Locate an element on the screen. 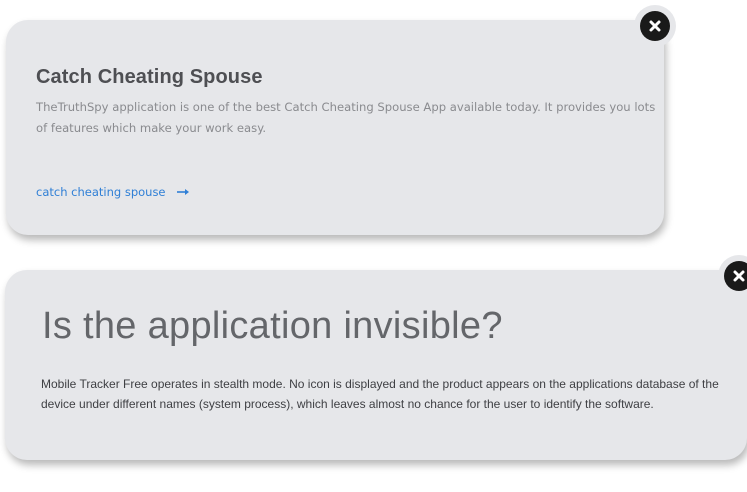 This screenshot has width=747, height=492. card-title: Is the application invisible? is located at coordinates (272, 326).